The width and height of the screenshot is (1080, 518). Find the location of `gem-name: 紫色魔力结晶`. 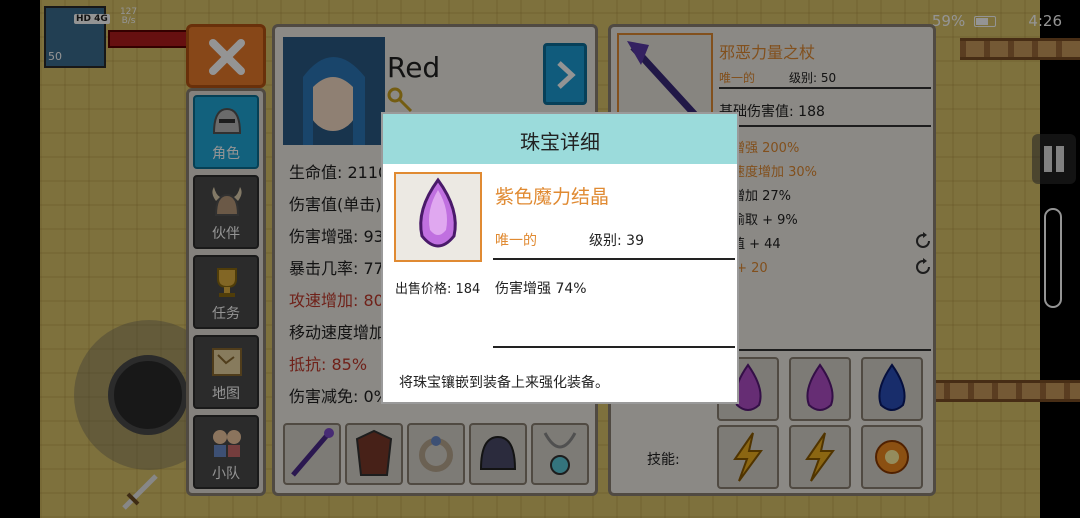

gem-name: 紫色魔力结晶 is located at coordinates (552, 197).